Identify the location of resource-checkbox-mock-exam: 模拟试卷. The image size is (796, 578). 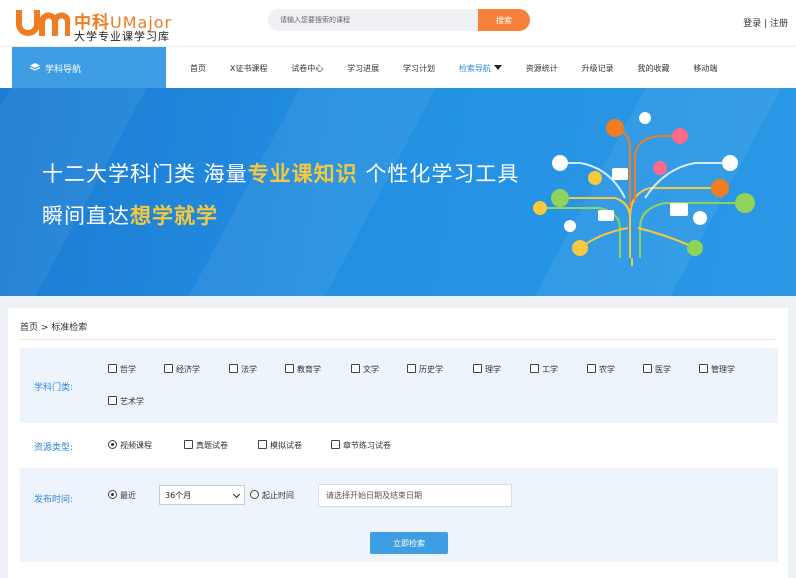
(280, 445).